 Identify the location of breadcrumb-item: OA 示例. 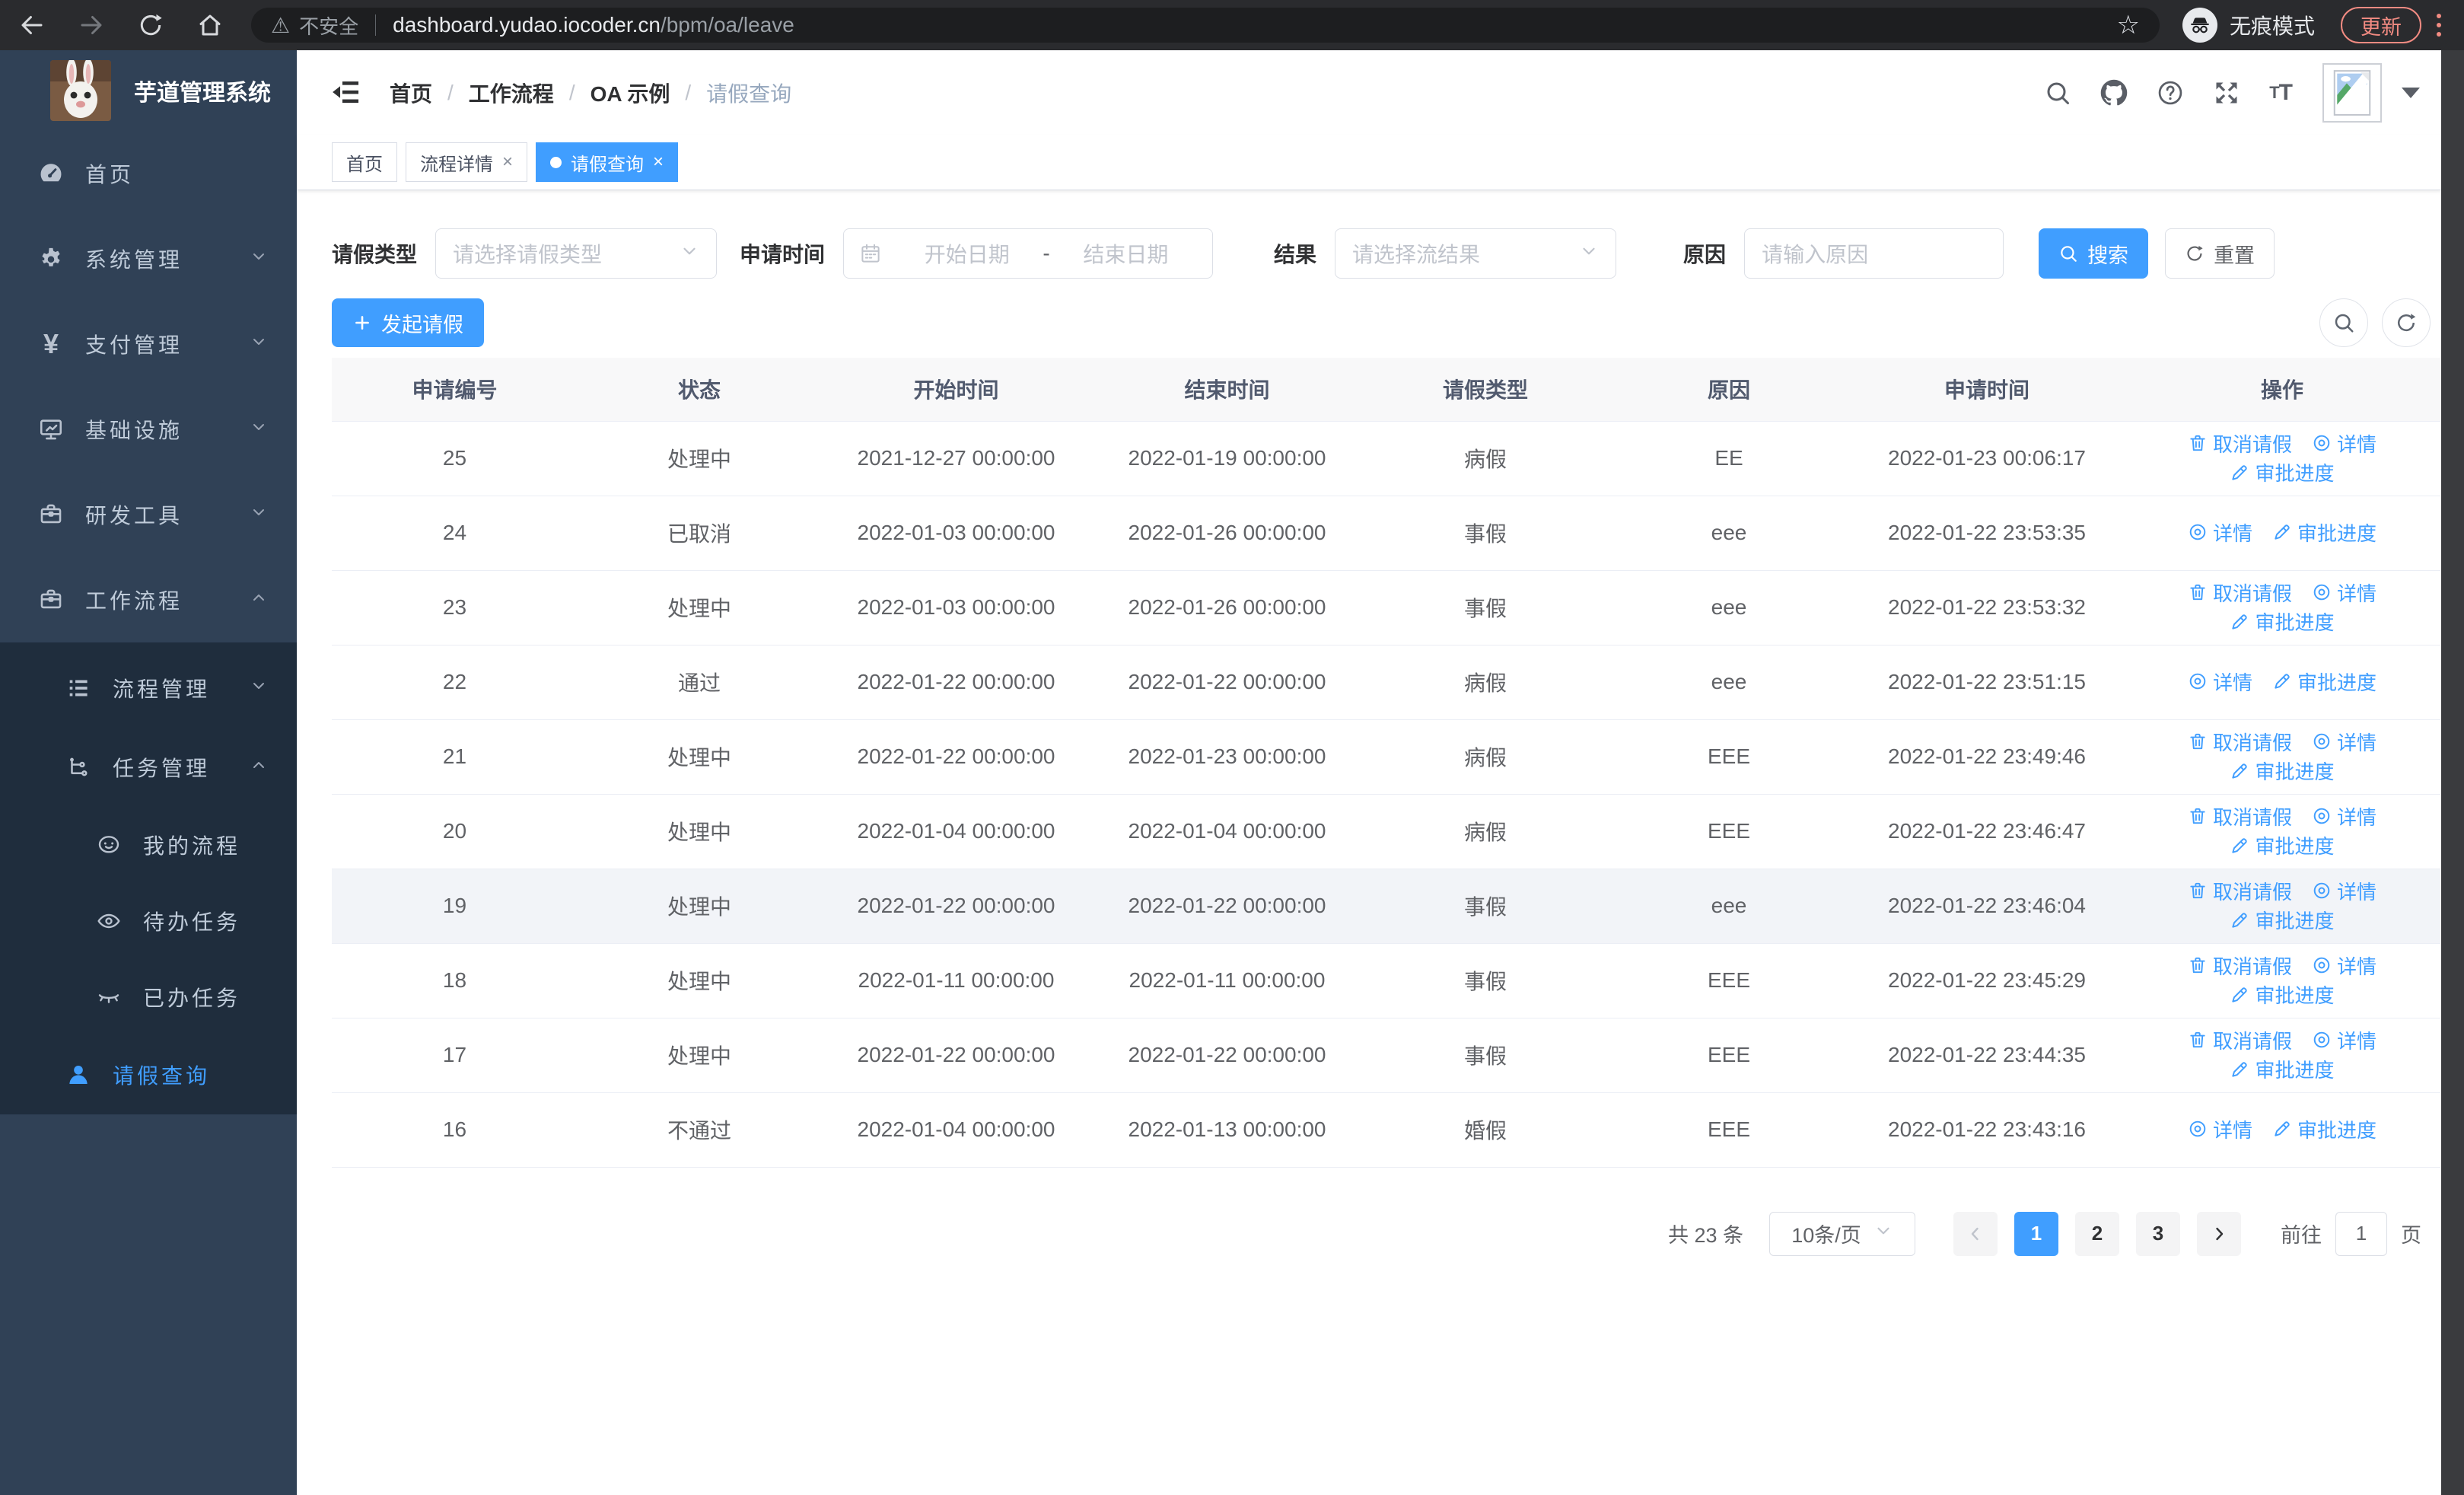
(630, 93).